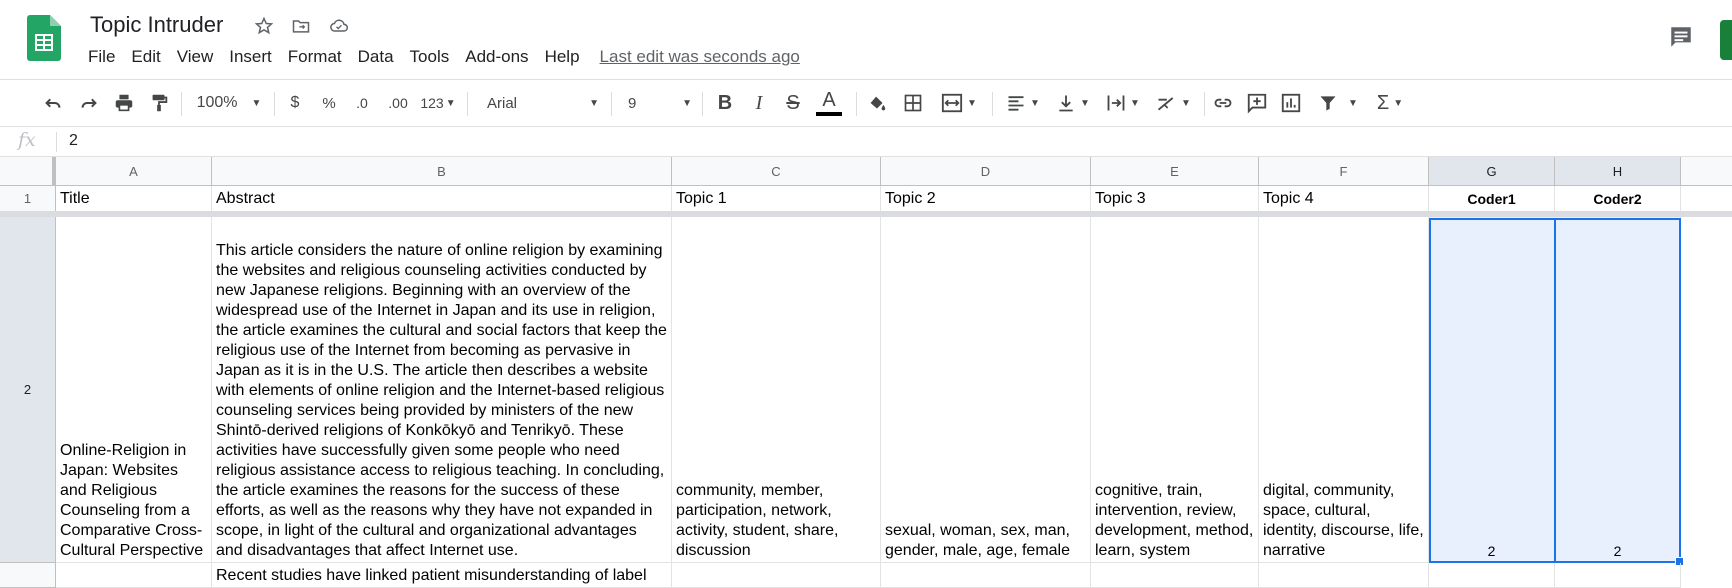 Image resolution: width=1732 pixels, height=588 pixels. I want to click on functions-icon: Σ ▼, so click(1390, 103).